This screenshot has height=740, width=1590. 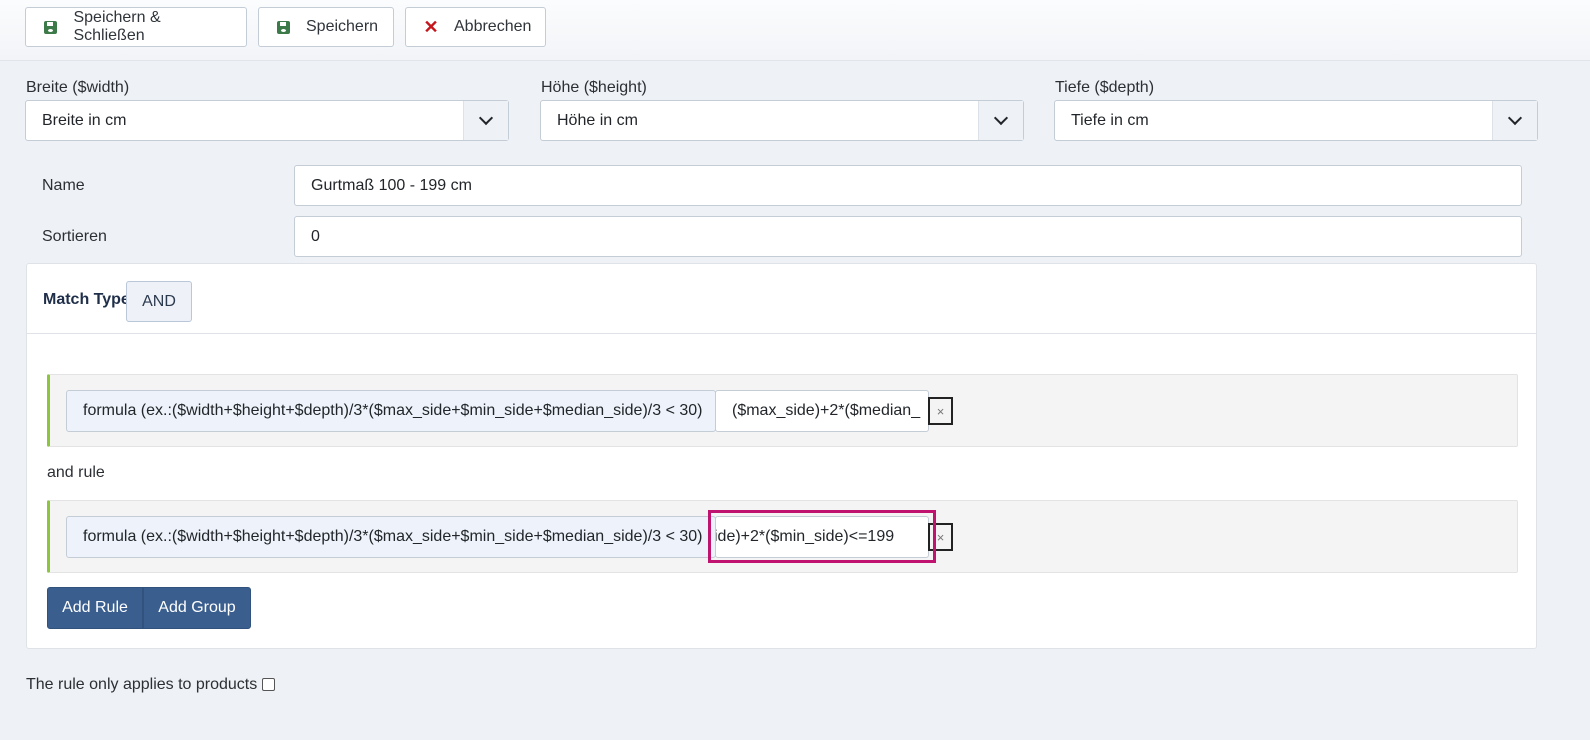 I want to click on save-and-close-button: Speichern & Schließen, so click(x=136, y=27).